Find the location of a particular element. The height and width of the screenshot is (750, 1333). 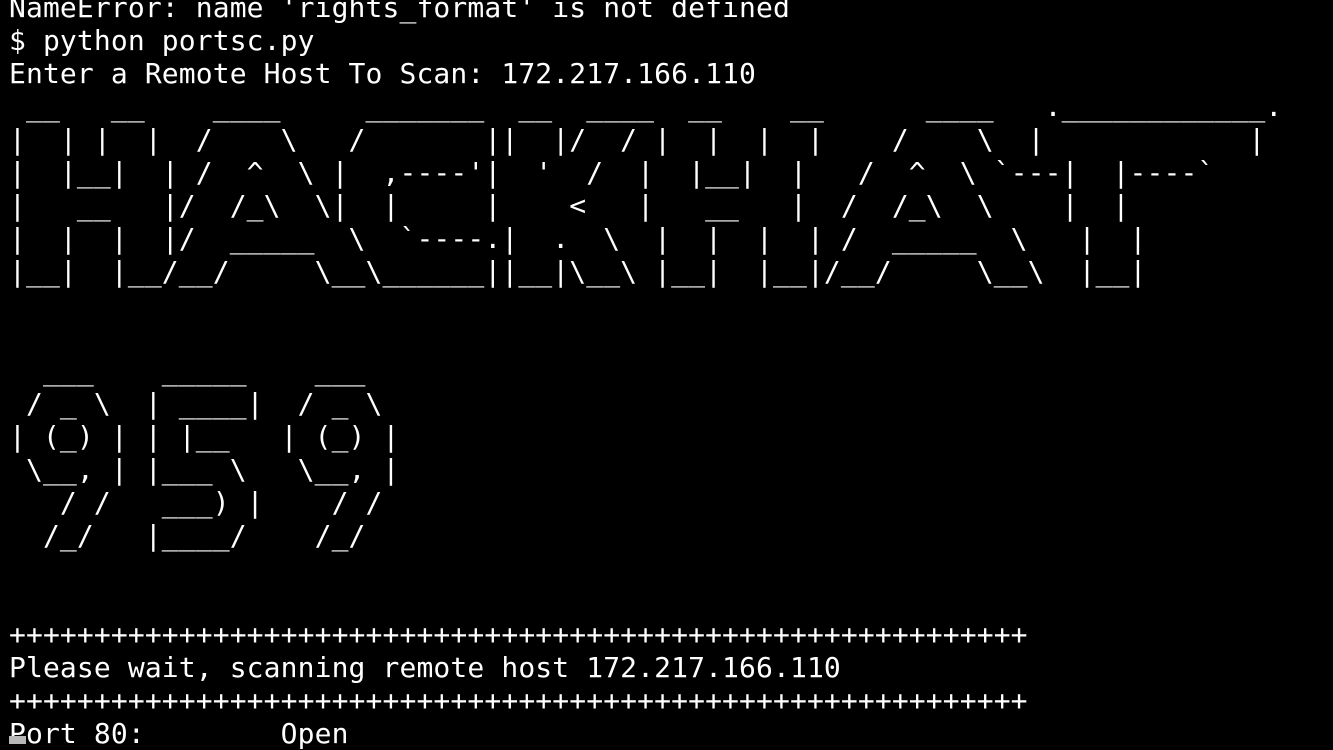

banner-title-row: | | | | / \ / || |/ / | | | | / \ | | is located at coordinates (637, 139).